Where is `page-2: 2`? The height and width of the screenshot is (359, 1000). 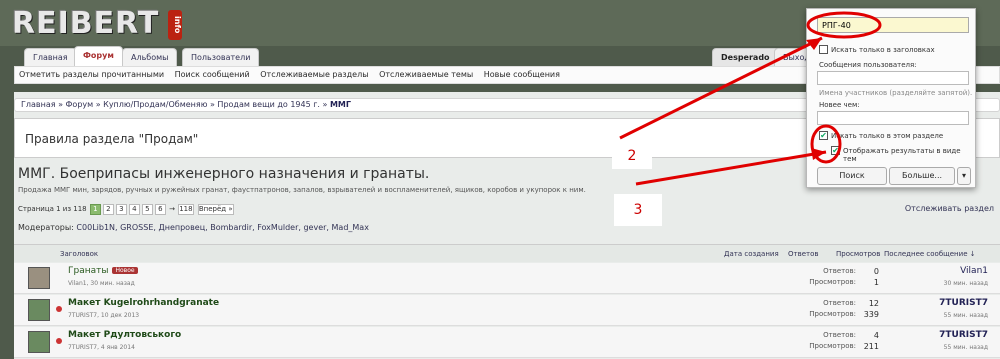
page-2: 2 is located at coordinates (108, 209).